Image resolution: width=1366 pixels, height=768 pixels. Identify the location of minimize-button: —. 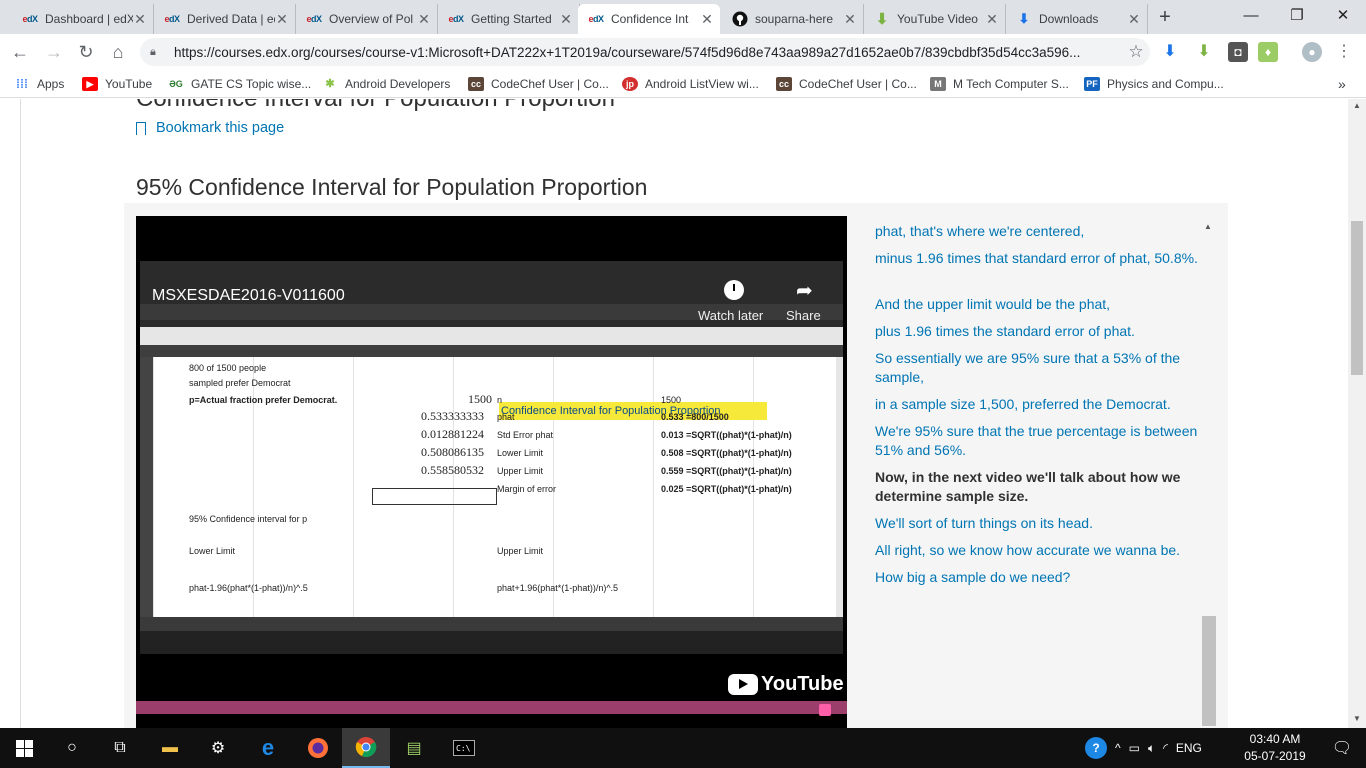
(1251, 16).